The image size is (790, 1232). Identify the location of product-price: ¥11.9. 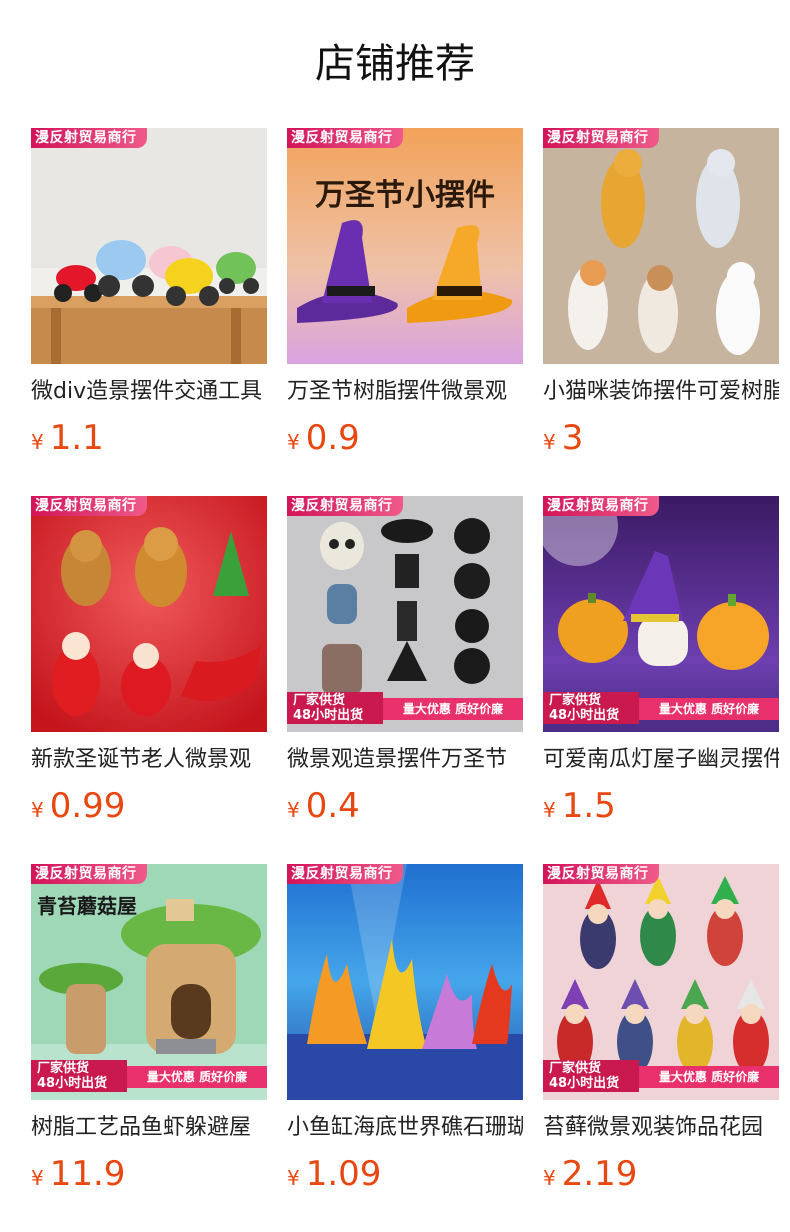
(78, 1177).